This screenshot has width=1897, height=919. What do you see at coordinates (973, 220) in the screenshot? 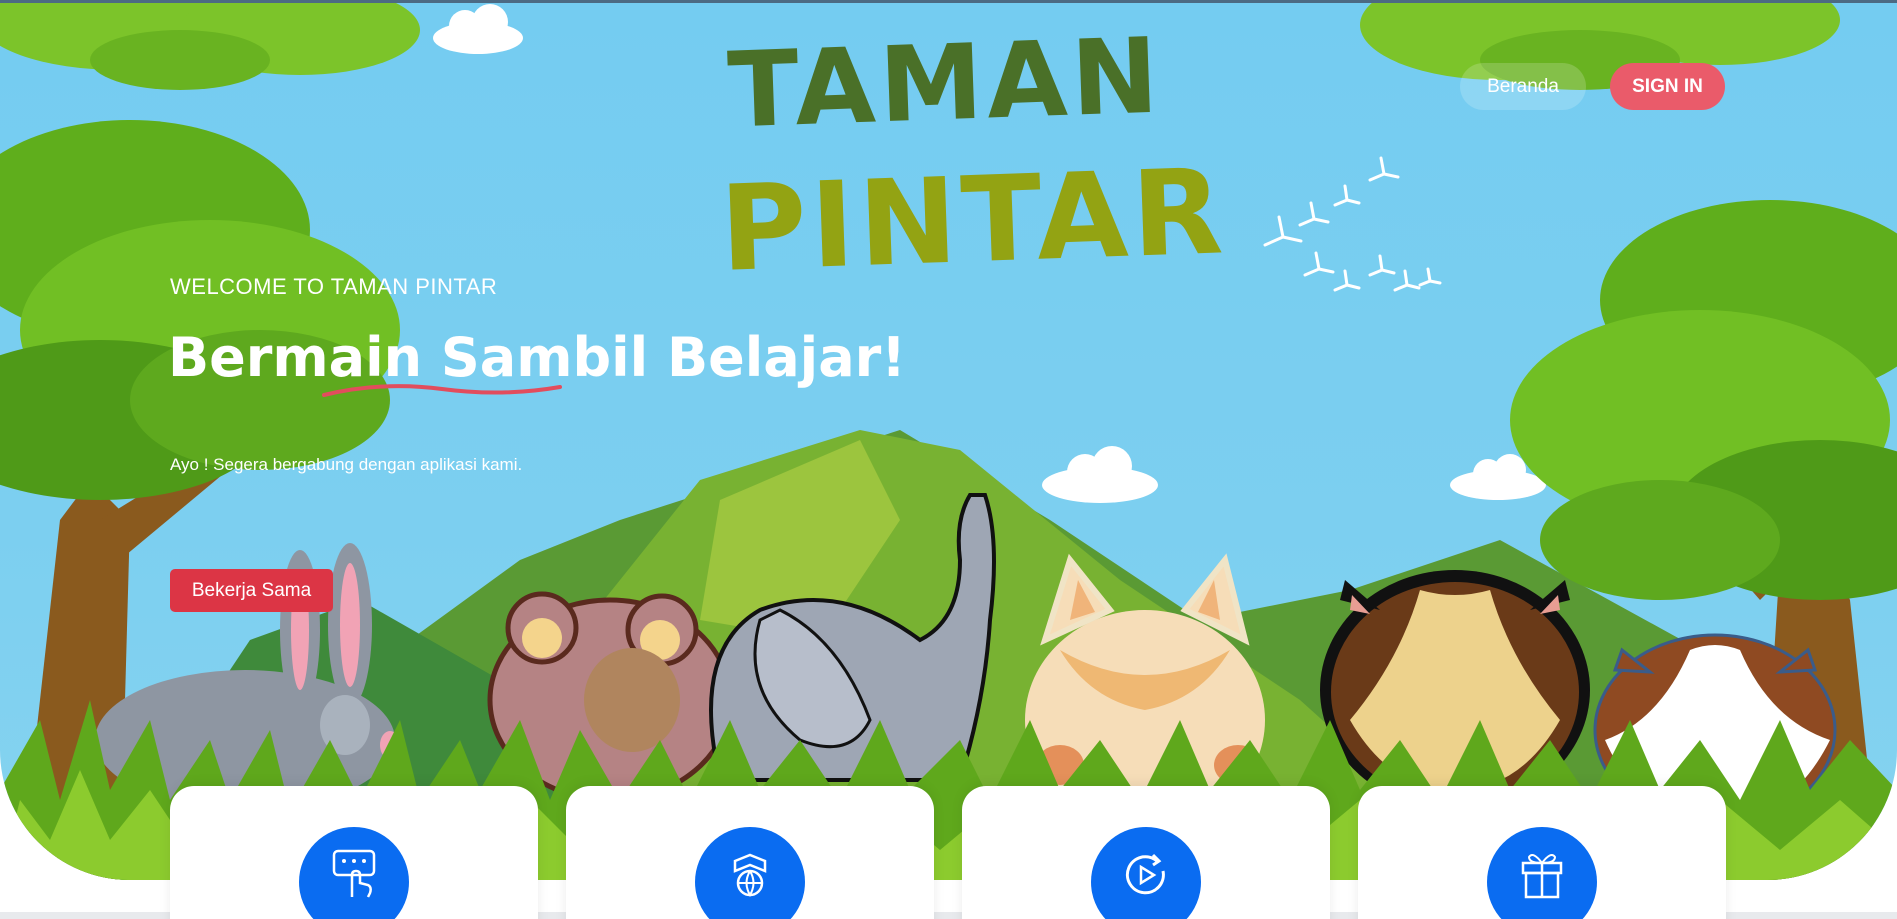
I see `logo-title-line2: PINTAR` at bounding box center [973, 220].